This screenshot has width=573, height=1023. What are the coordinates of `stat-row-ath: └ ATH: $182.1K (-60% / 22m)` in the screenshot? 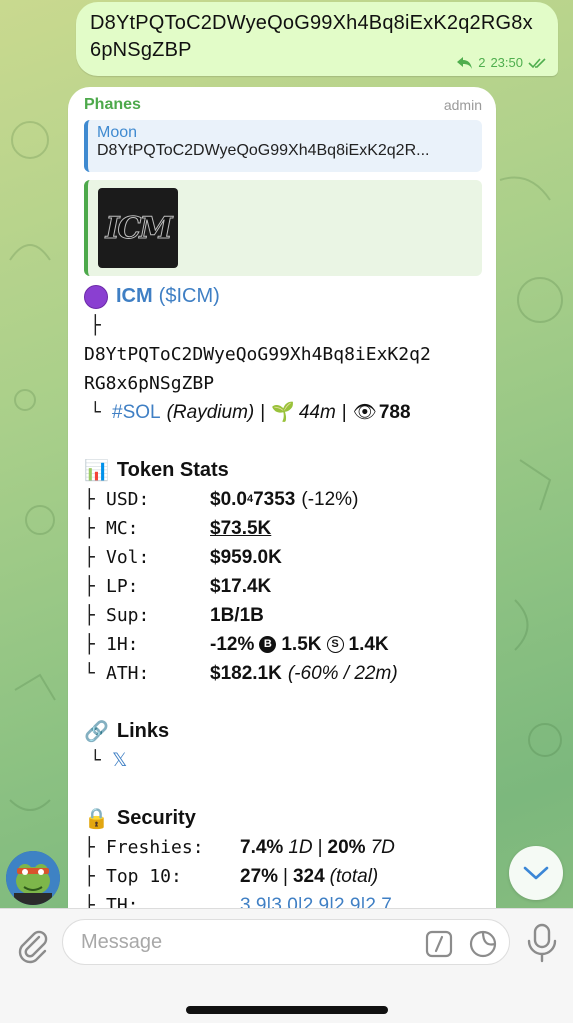 It's located at (283, 673).